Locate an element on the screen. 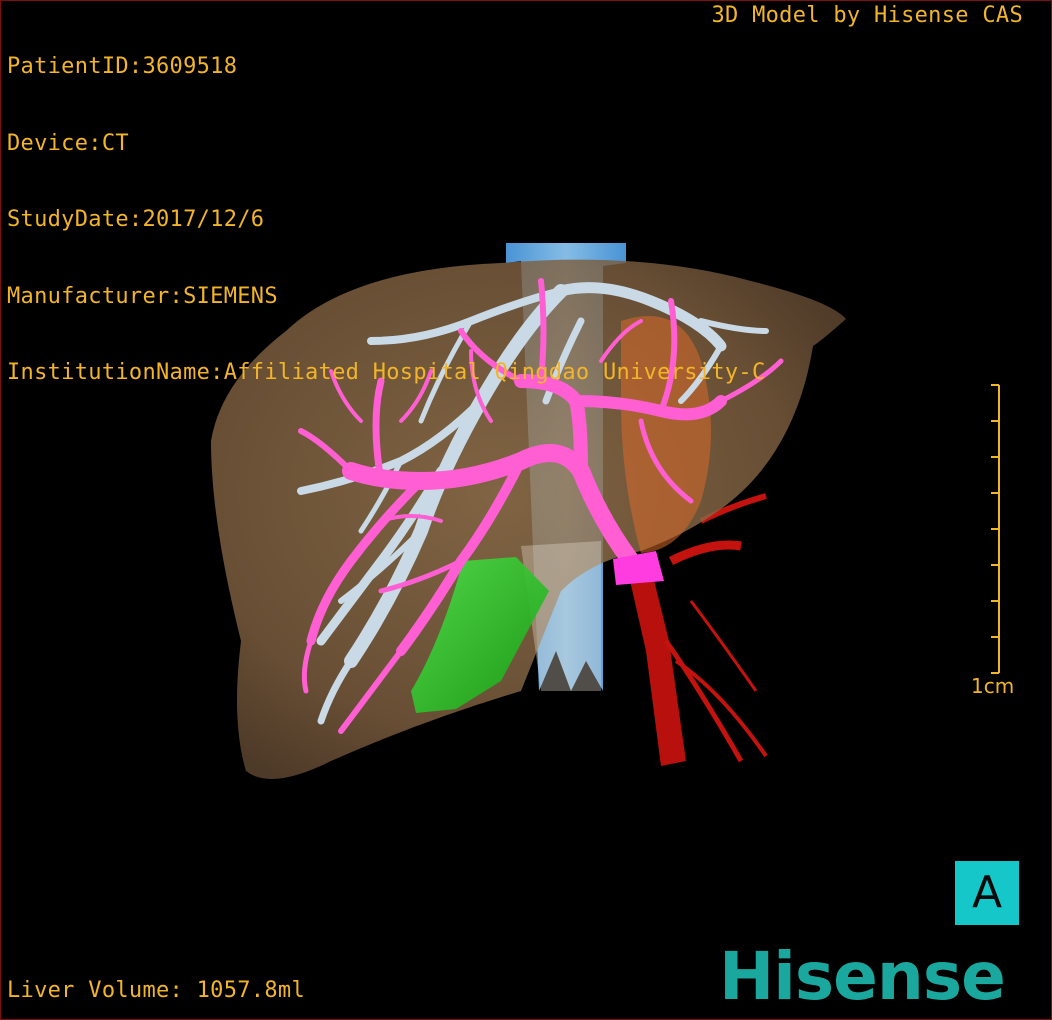  study-date-label: StudyDate:2017/12/6 is located at coordinates (136, 219).